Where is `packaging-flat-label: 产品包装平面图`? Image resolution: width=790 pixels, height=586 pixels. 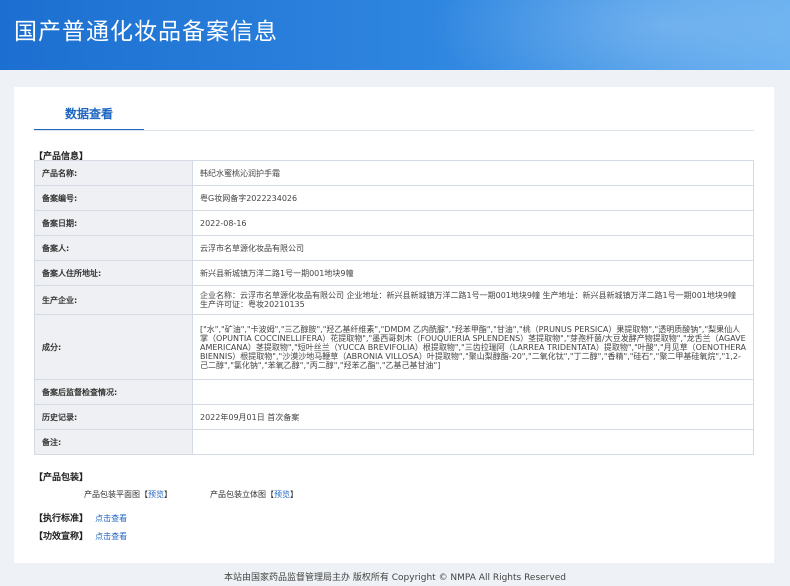 packaging-flat-label: 产品包装平面图 is located at coordinates (112, 494).